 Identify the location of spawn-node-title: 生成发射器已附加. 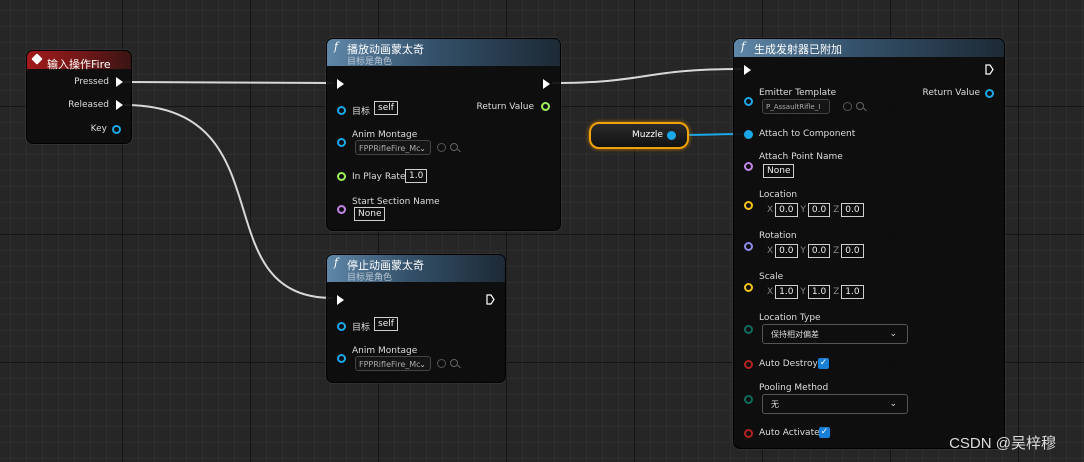
(798, 49).